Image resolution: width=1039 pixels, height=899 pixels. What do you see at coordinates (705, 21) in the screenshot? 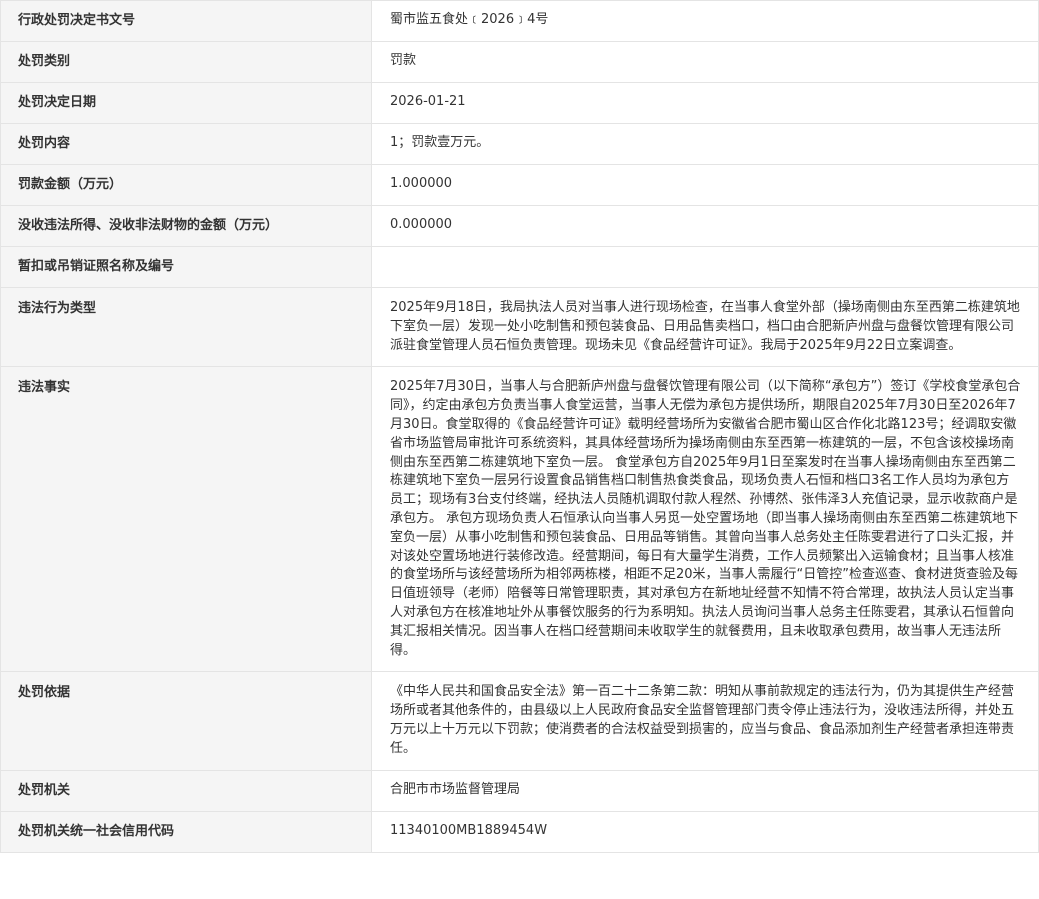
I see `row-value-cell: 蜀市监五食处﹝2026﹞4号` at bounding box center [705, 21].